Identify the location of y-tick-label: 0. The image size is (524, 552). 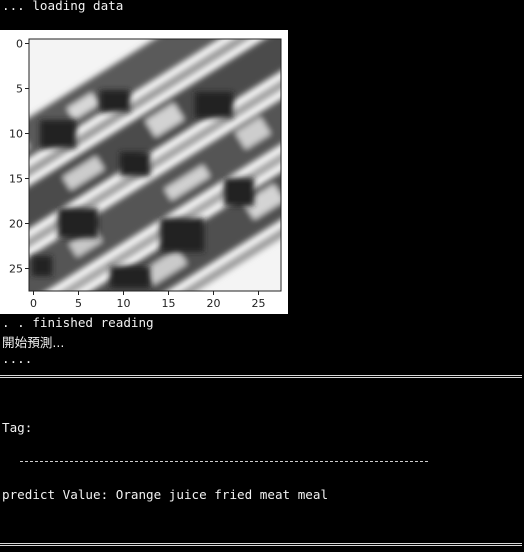
(19, 44).